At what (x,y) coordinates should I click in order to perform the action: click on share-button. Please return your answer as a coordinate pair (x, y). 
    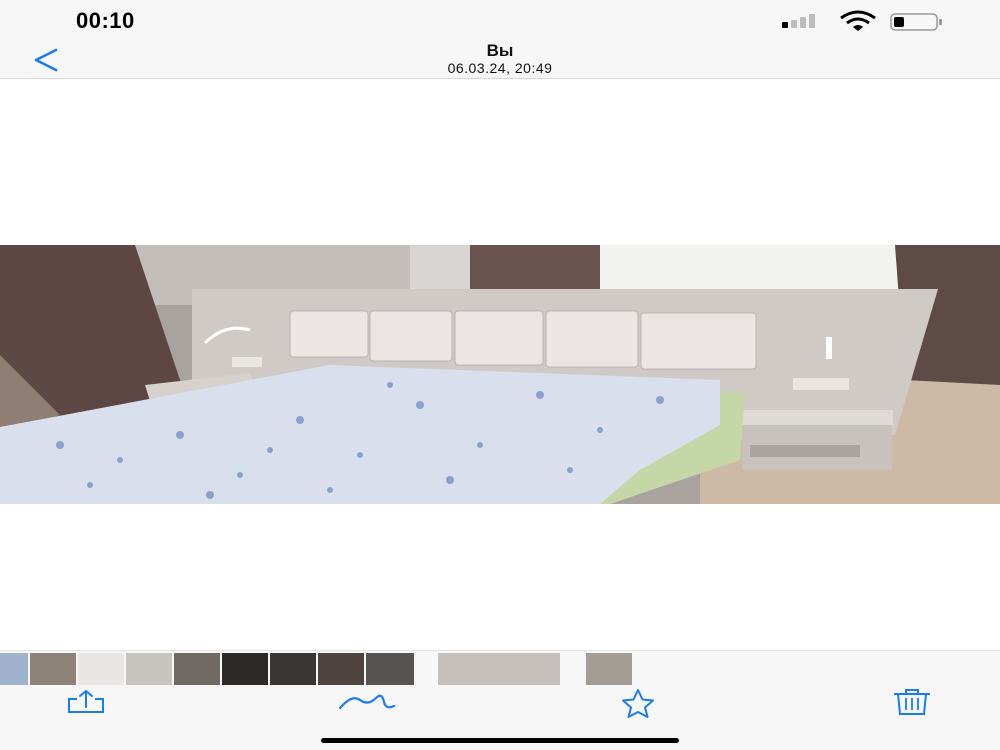
    Looking at the image, I should click on (87, 703).